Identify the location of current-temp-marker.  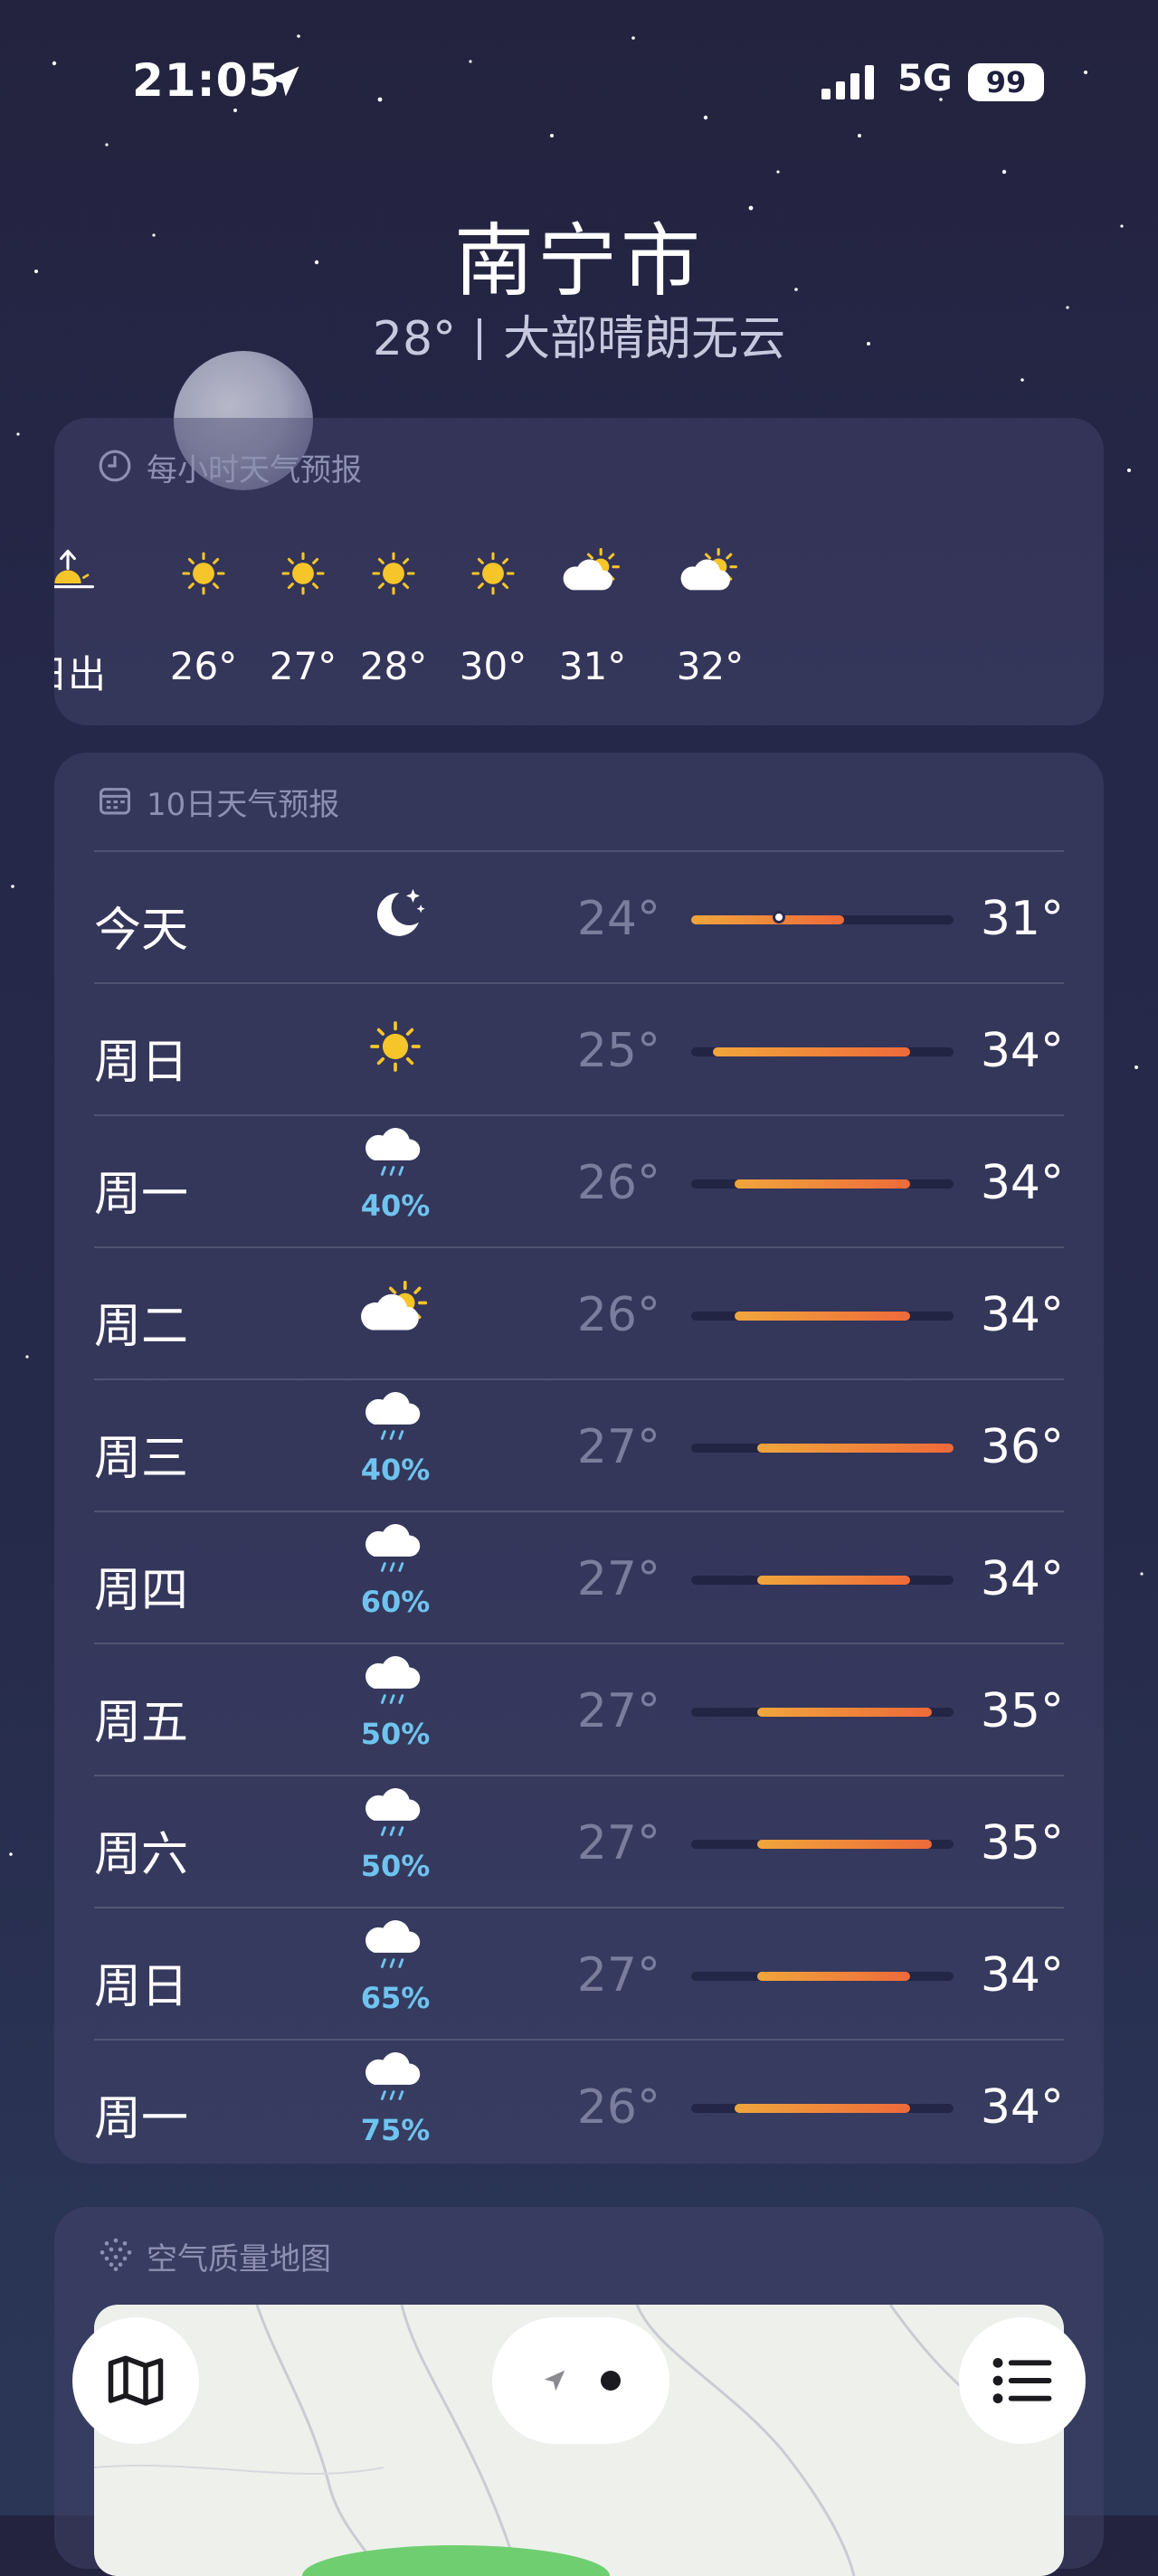
(778, 917).